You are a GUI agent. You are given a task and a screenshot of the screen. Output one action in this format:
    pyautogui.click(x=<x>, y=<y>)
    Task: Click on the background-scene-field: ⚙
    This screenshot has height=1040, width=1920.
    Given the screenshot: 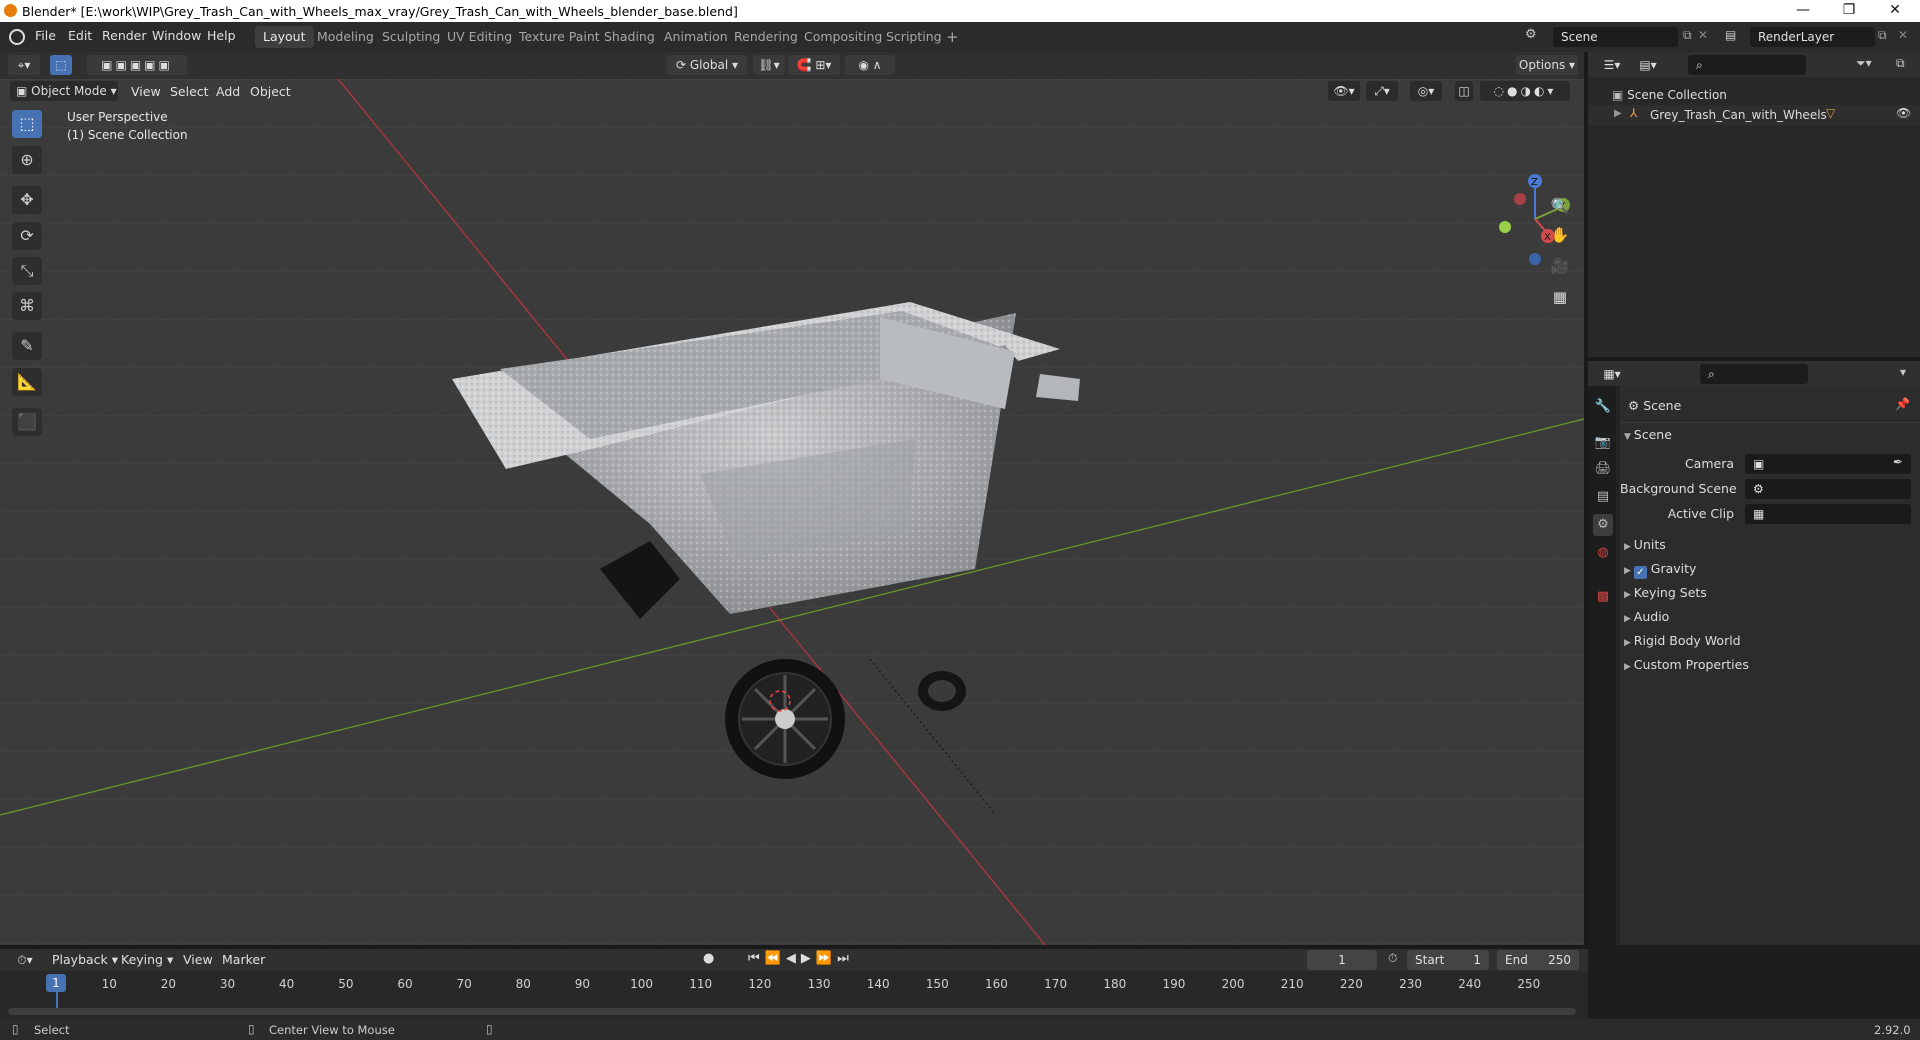 What is the action you would take?
    pyautogui.click(x=1828, y=489)
    